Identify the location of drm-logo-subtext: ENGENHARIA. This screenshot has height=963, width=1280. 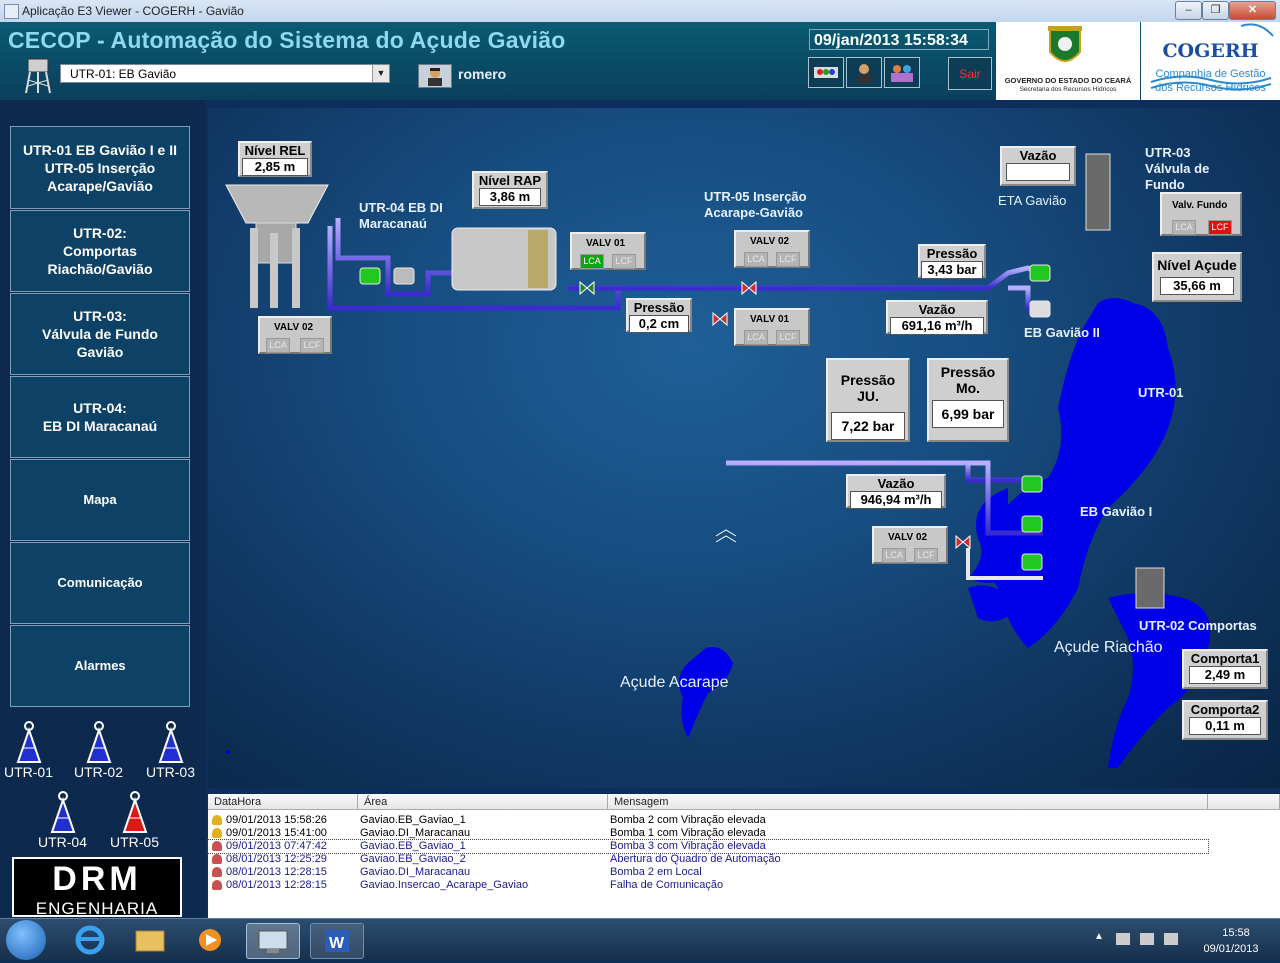
(97, 908).